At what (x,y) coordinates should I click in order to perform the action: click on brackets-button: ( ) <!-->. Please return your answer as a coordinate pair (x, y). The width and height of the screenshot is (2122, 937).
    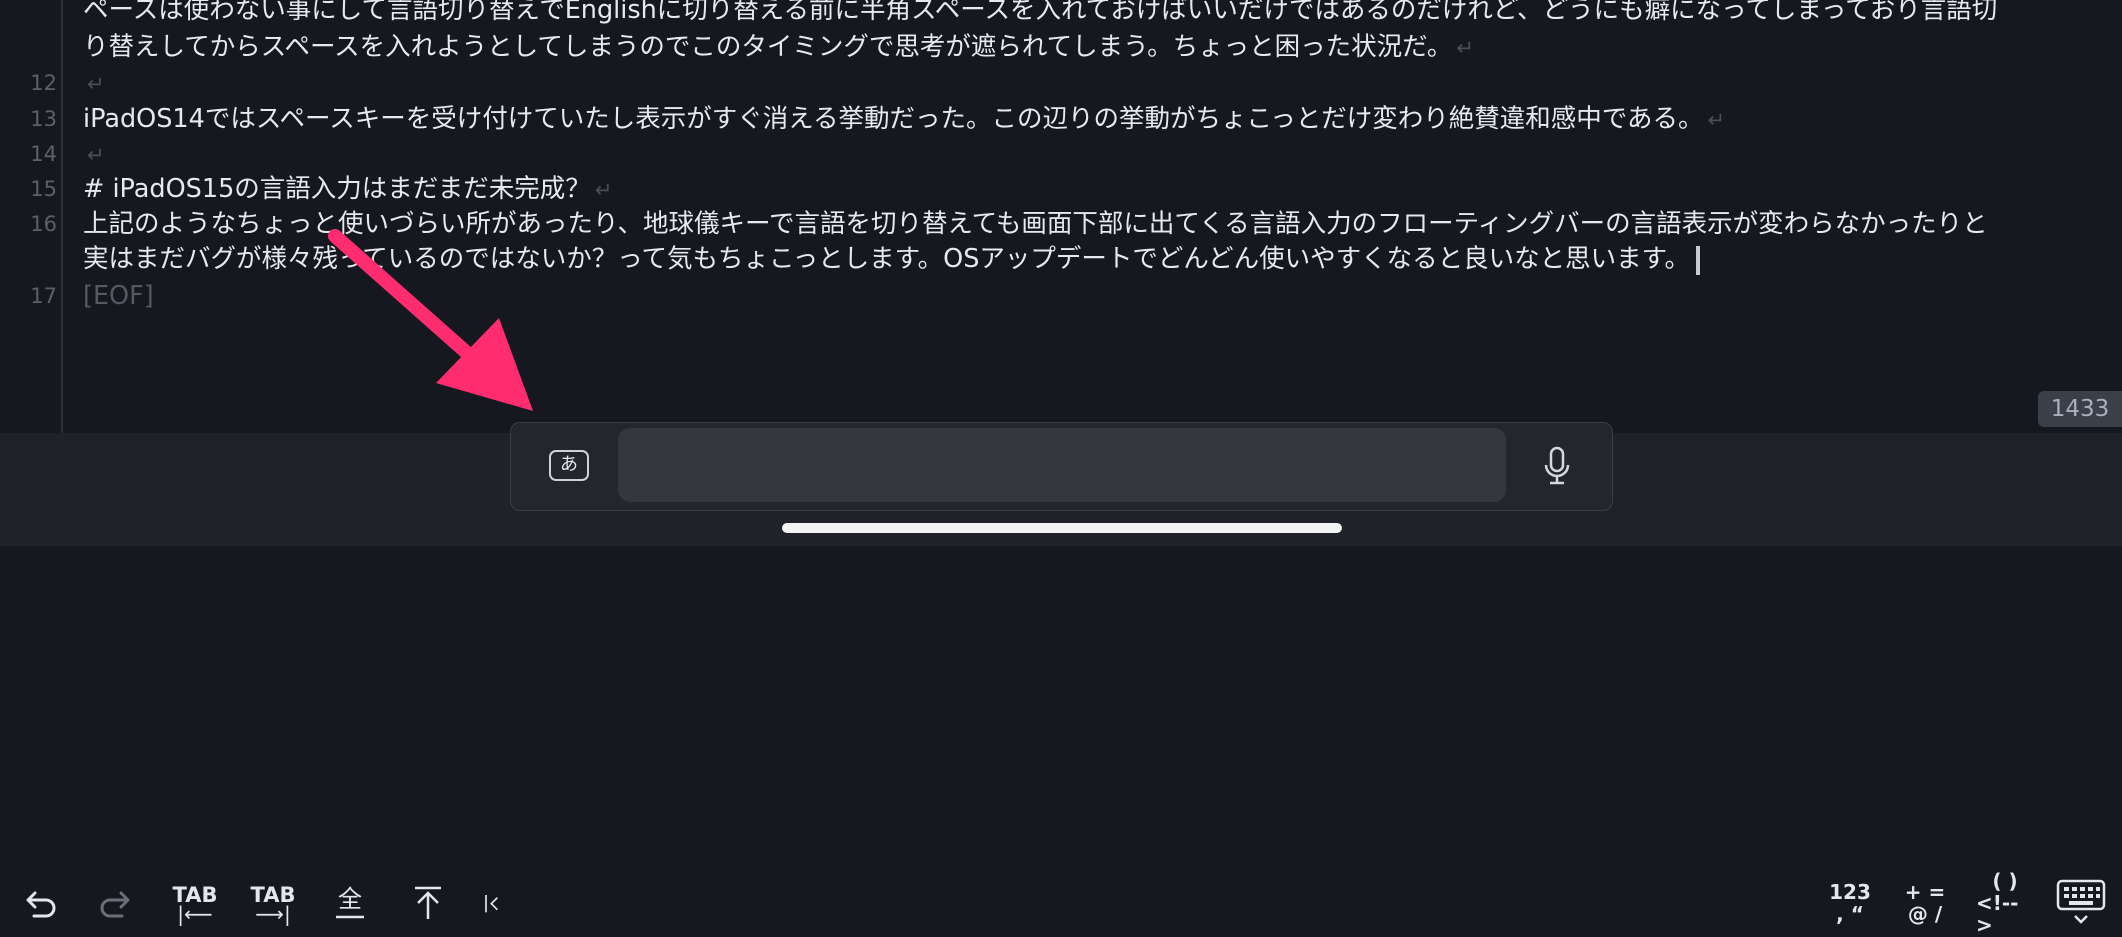
    Looking at the image, I should click on (2005, 903).